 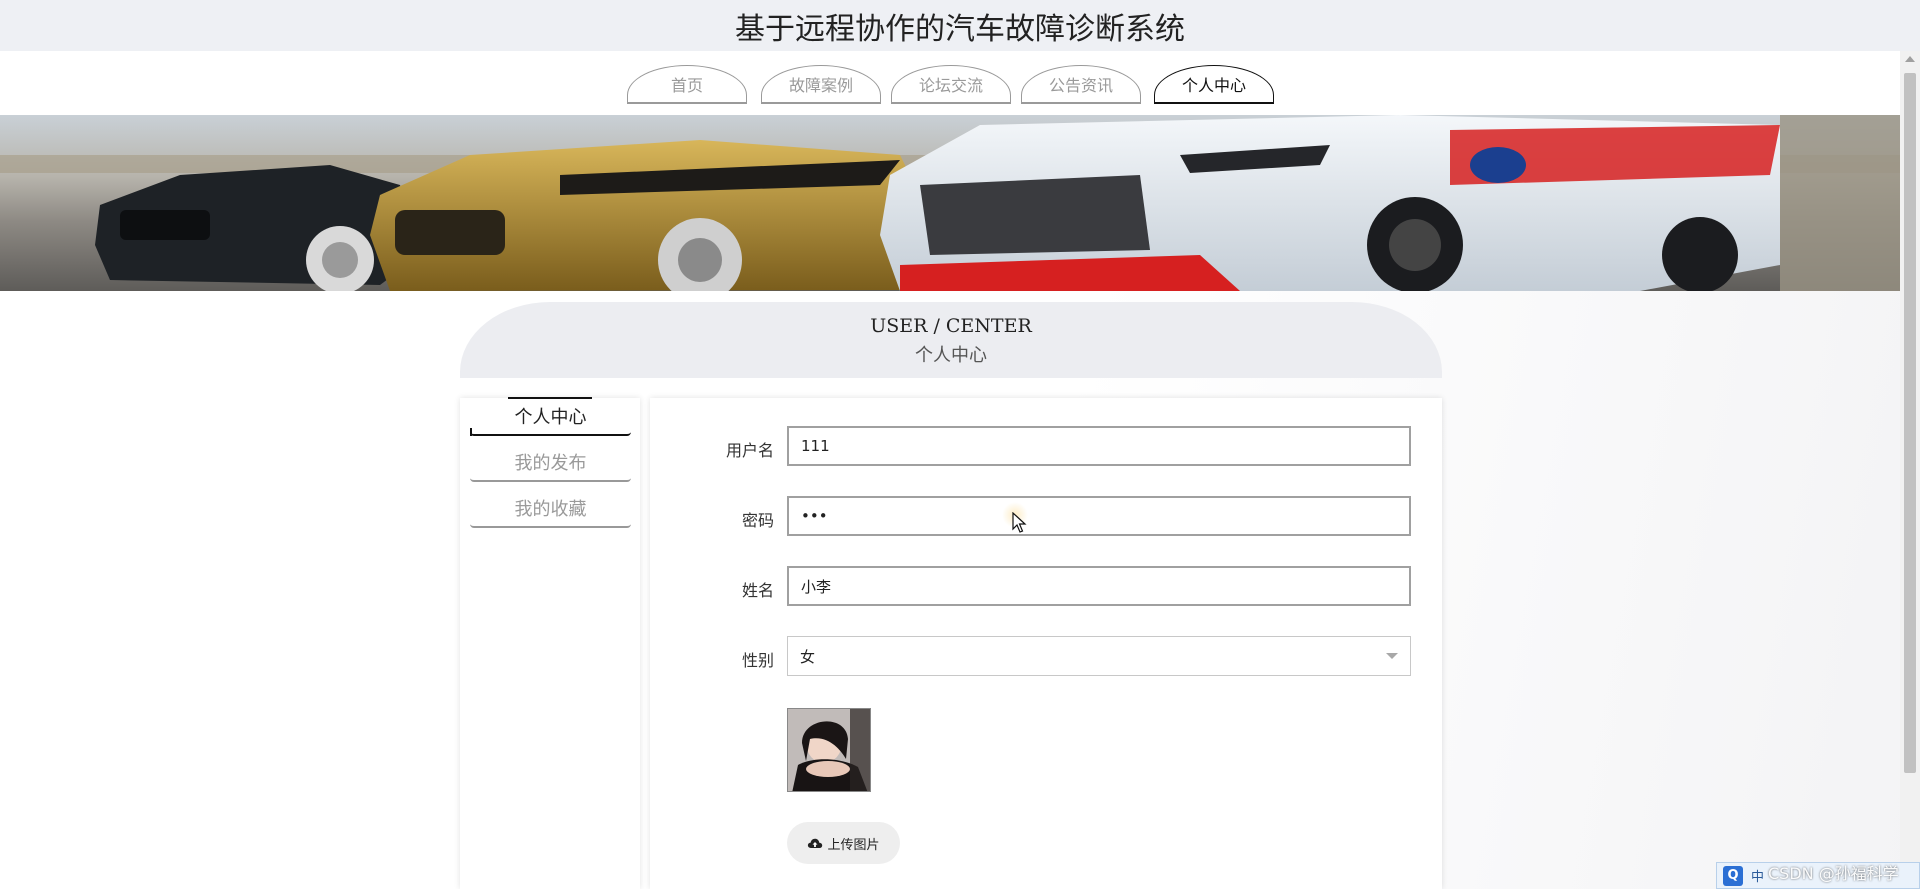 I want to click on upload-image-button: 上传图片, so click(x=843, y=843).